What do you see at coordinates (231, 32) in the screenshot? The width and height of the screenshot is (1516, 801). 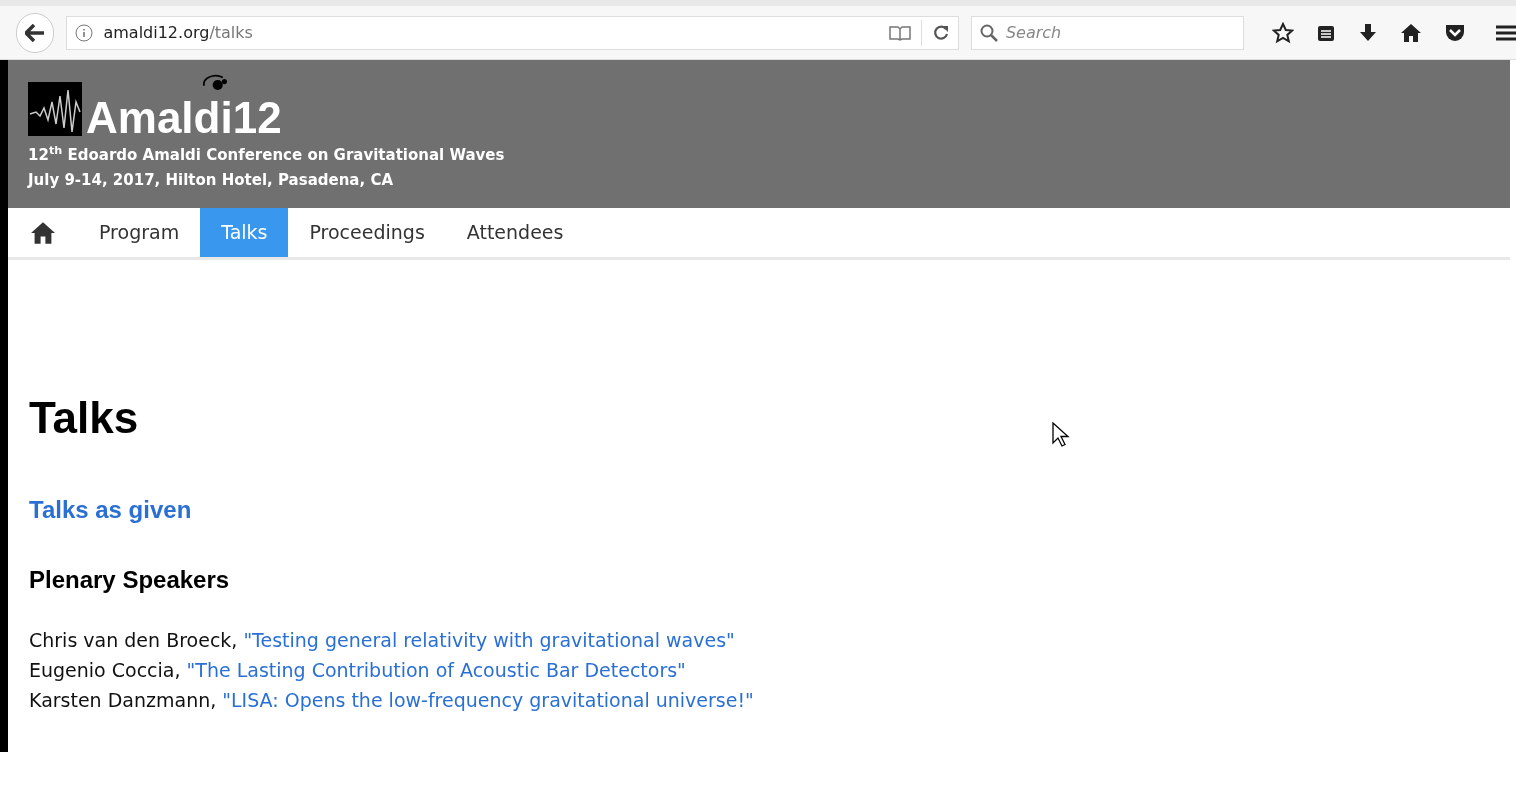 I see `url-path: /talks` at bounding box center [231, 32].